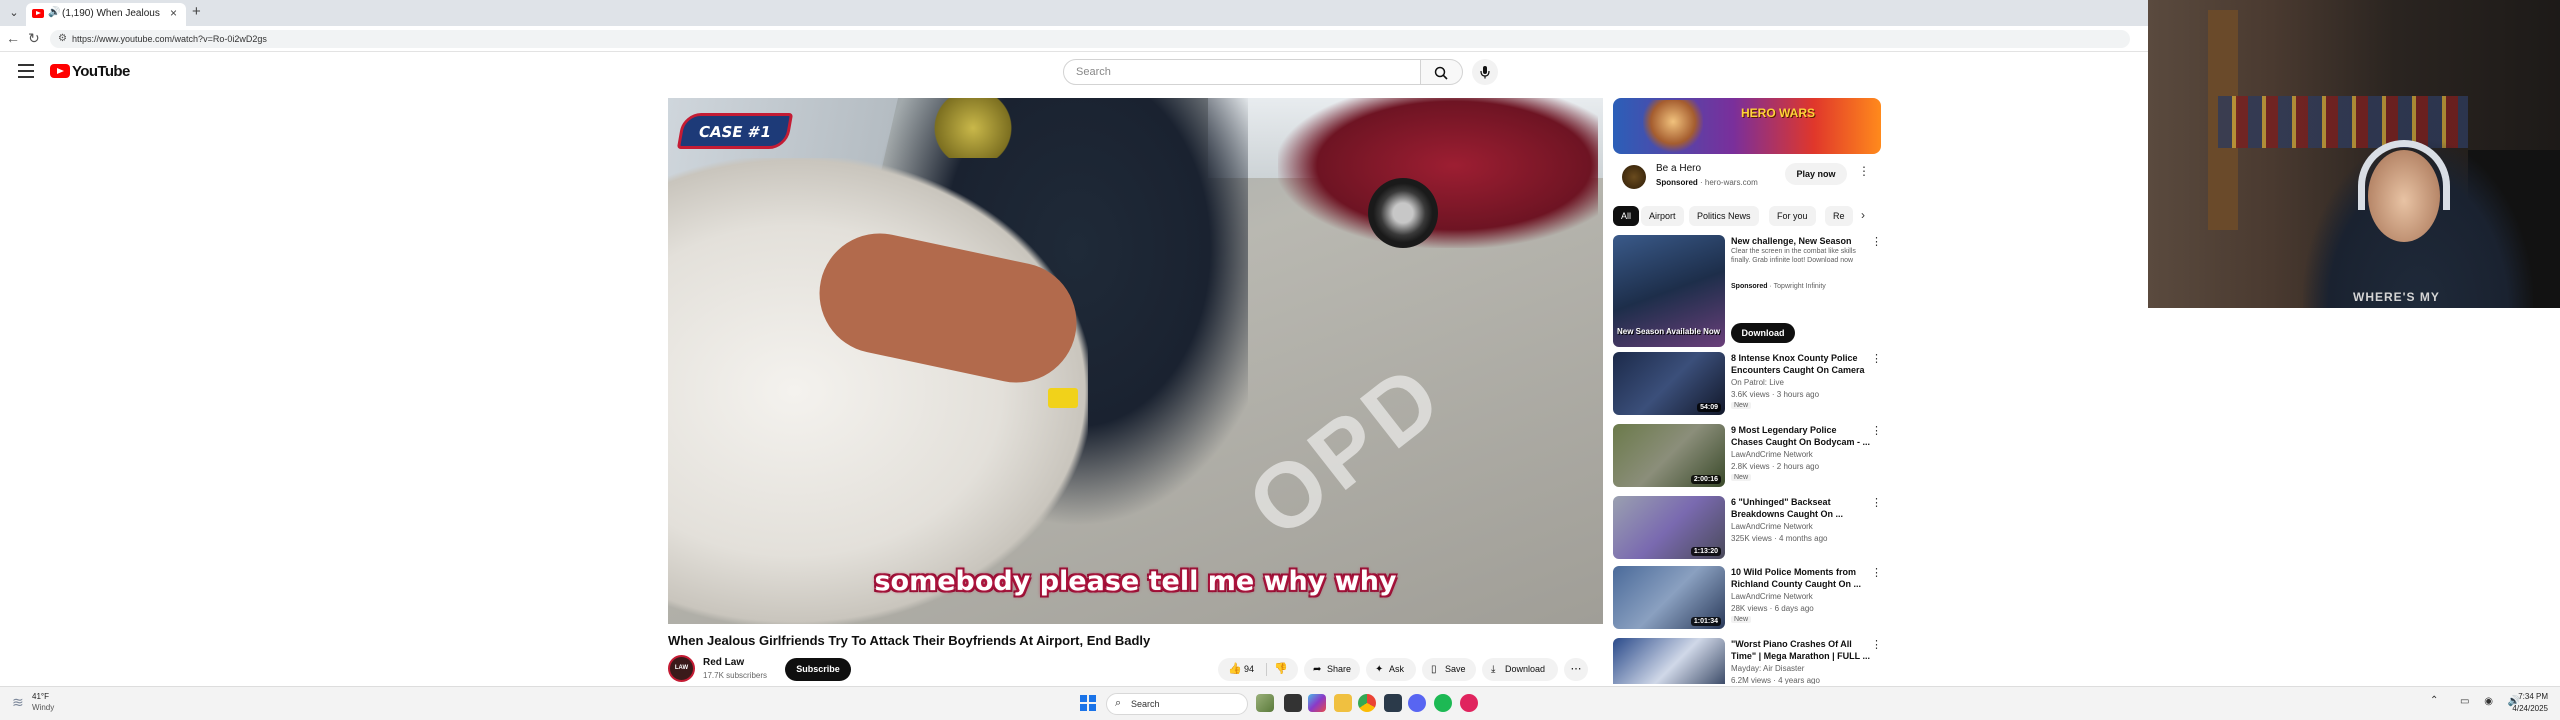  I want to click on browser-tab-bar: ⌄ 🔊 (1,190) When Jealous Girlfrie... × +, so click(1074, 13).